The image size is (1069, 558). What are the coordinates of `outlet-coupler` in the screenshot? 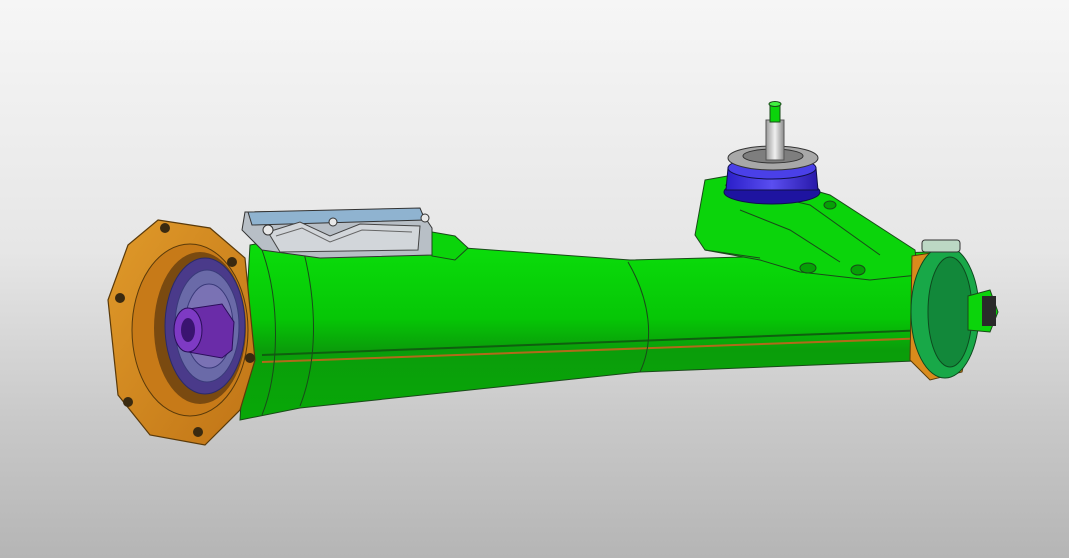 It's located at (983, 311).